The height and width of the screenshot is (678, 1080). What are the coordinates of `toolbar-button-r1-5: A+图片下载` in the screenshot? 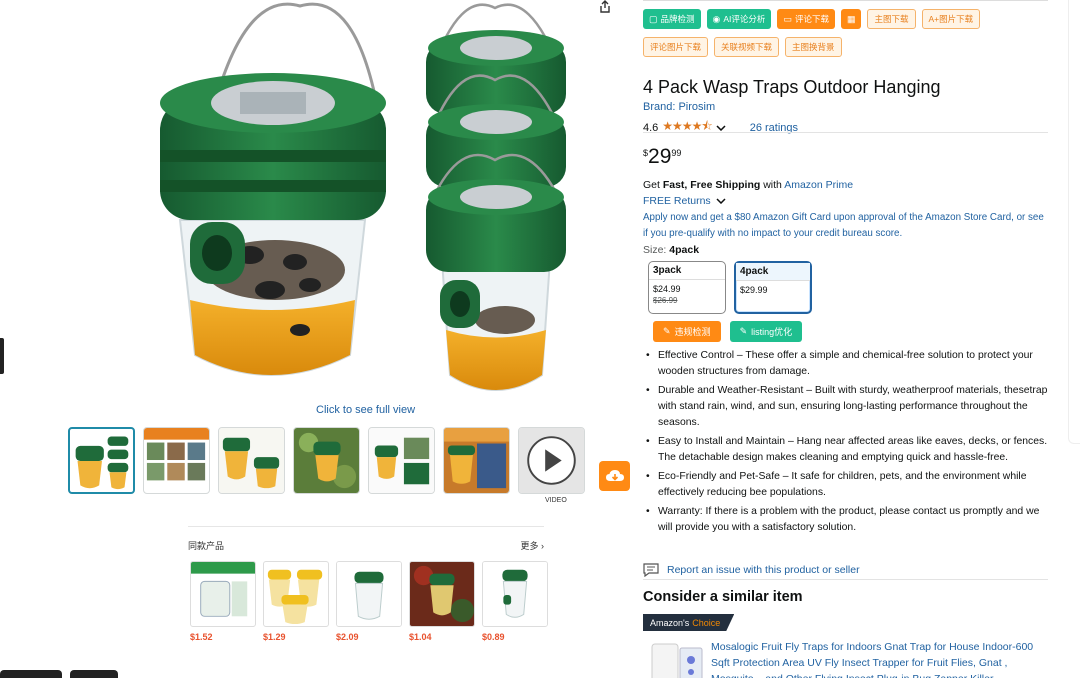 It's located at (951, 19).